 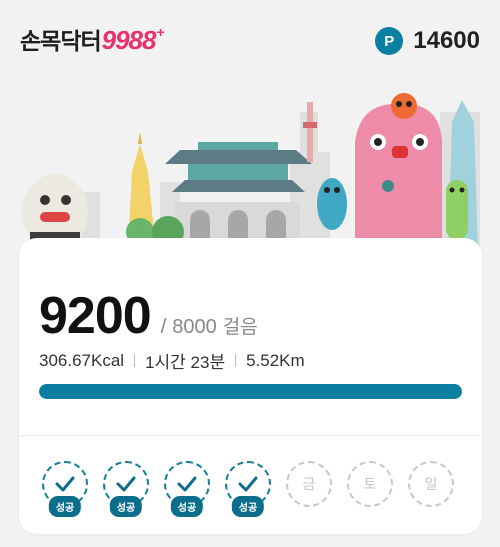 I want to click on day-label: 금, so click(x=309, y=485).